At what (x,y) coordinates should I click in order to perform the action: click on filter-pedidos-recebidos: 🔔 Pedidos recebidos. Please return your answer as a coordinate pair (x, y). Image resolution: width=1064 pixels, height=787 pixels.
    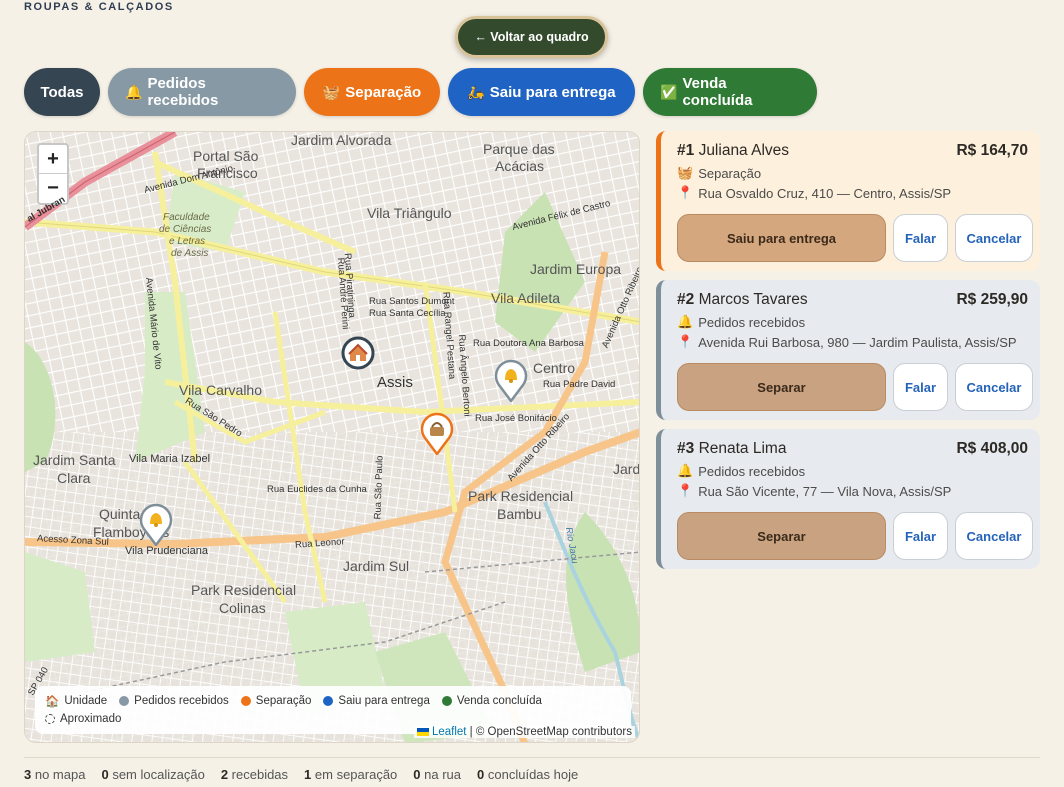
    Looking at the image, I should click on (202, 92).